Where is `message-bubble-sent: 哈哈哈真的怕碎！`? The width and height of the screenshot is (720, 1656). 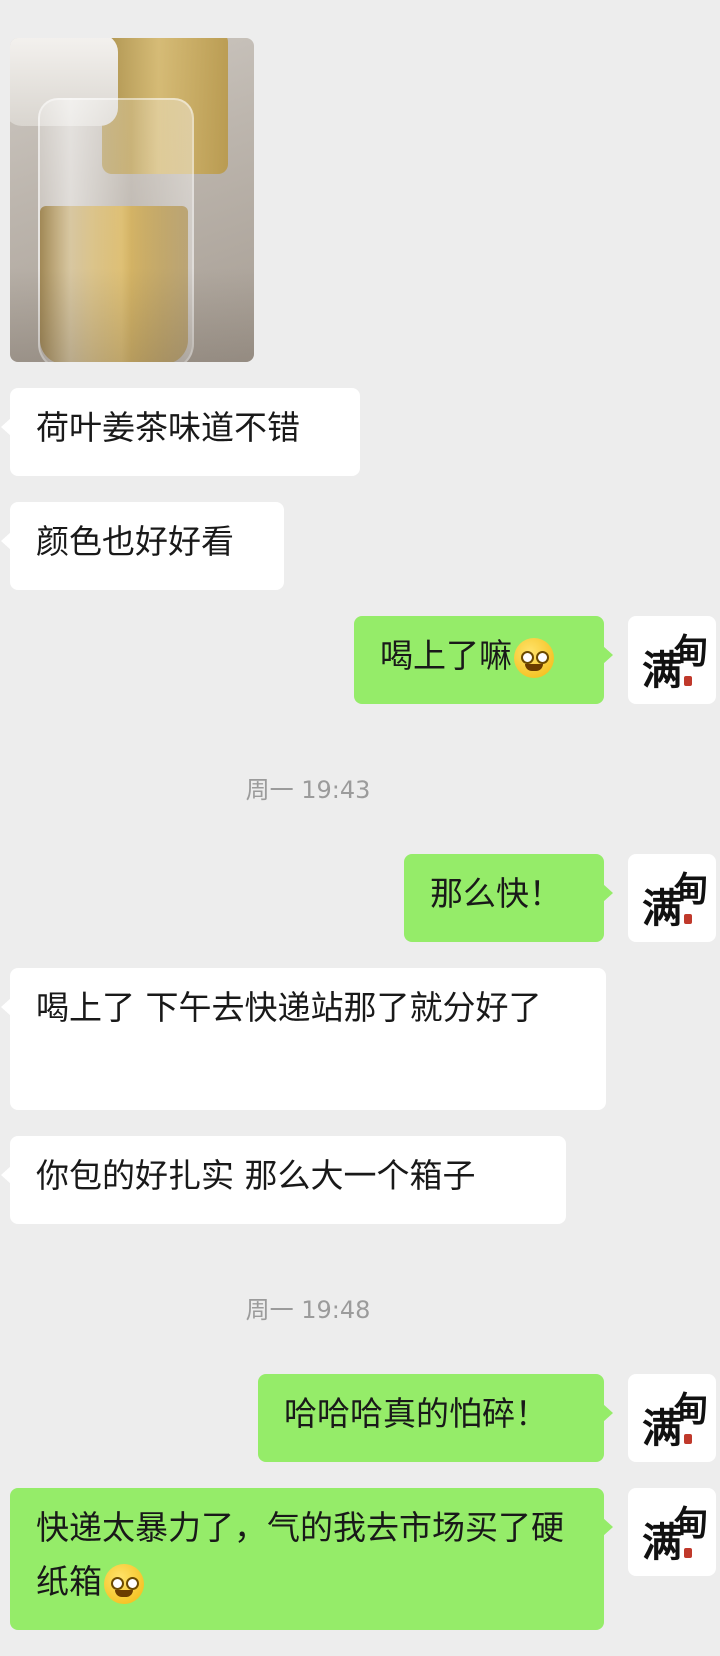
message-bubble-sent: 哈哈哈真的怕碎！ is located at coordinates (435, 1418).